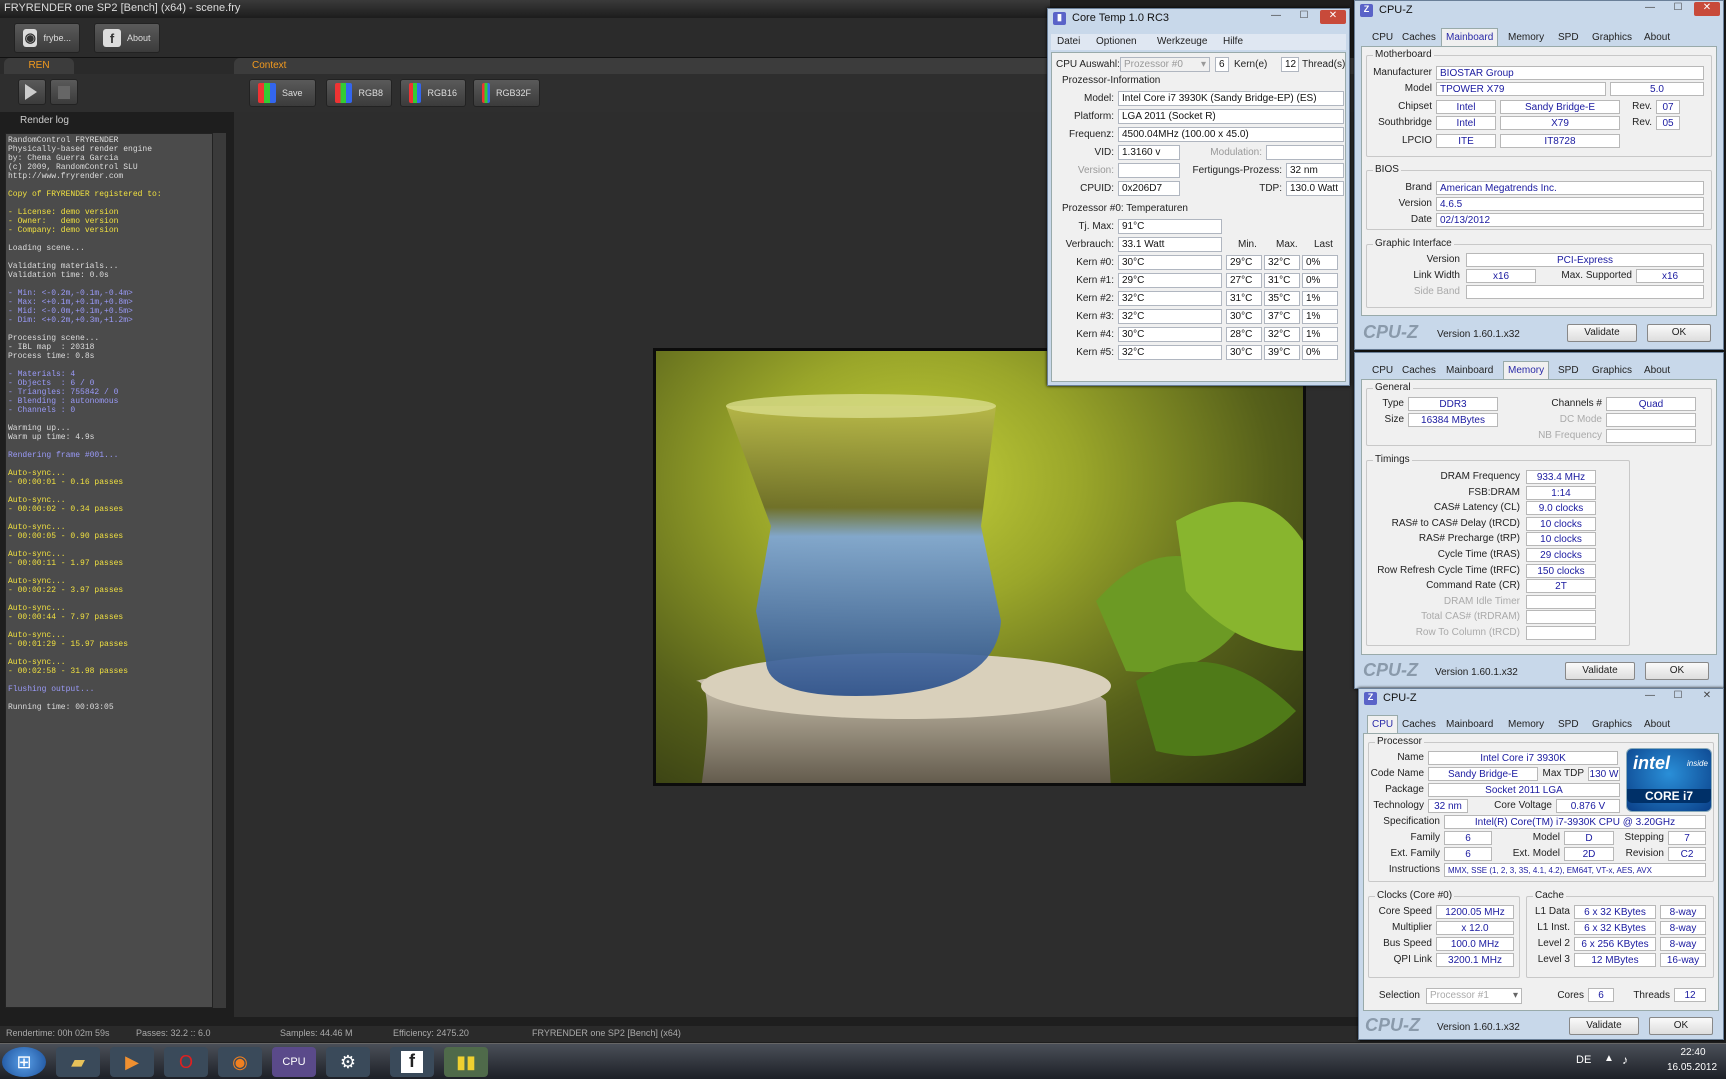 The height and width of the screenshot is (1079, 1726). Describe the element at coordinates (1692, 1067) in the screenshot. I see `clock-date: 16.05.2012` at that location.